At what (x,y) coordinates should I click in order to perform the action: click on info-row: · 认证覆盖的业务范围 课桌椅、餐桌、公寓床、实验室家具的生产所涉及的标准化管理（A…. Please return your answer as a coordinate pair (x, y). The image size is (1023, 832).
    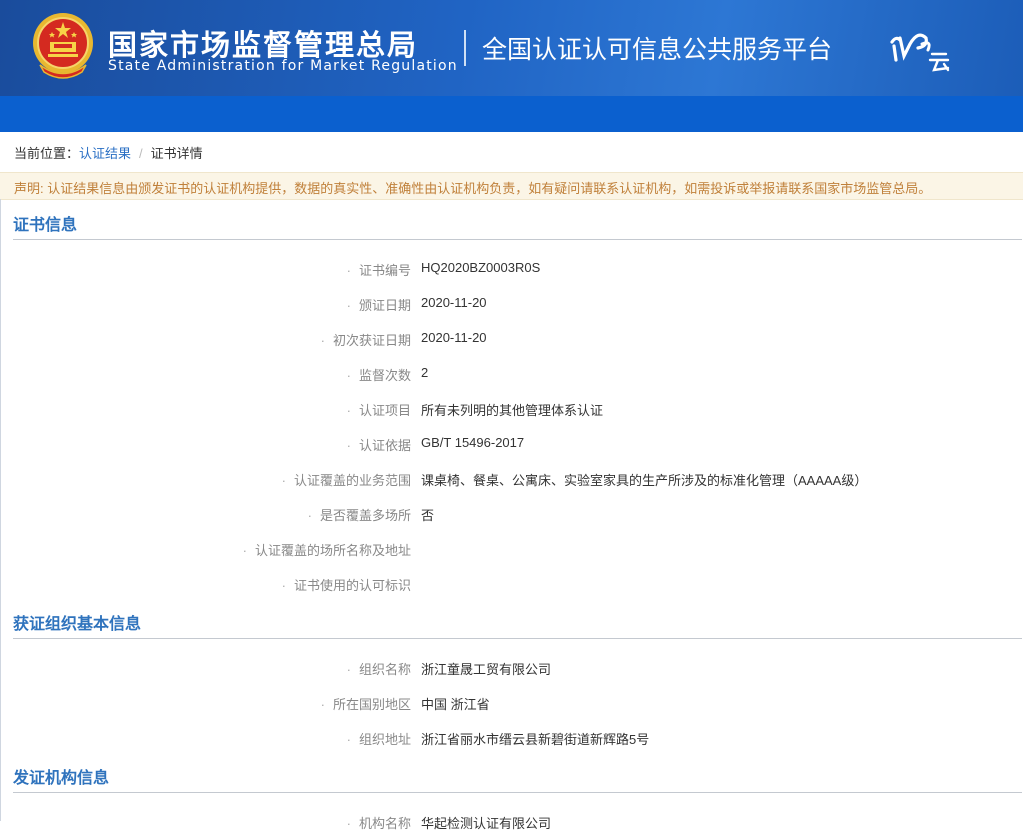
    Looking at the image, I should click on (511, 478).